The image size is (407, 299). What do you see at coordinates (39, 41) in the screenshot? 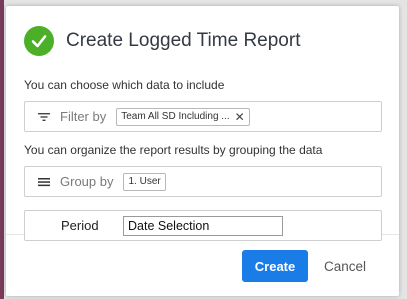
I see `check-circle-icon` at bounding box center [39, 41].